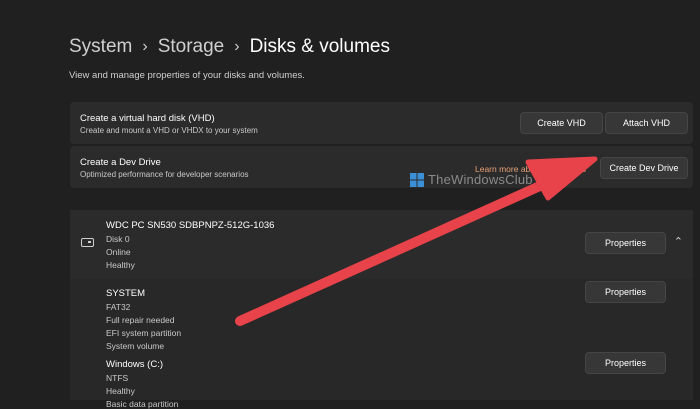 The height and width of the screenshot is (409, 700). I want to click on disk-number: Disk 0, so click(118, 239).